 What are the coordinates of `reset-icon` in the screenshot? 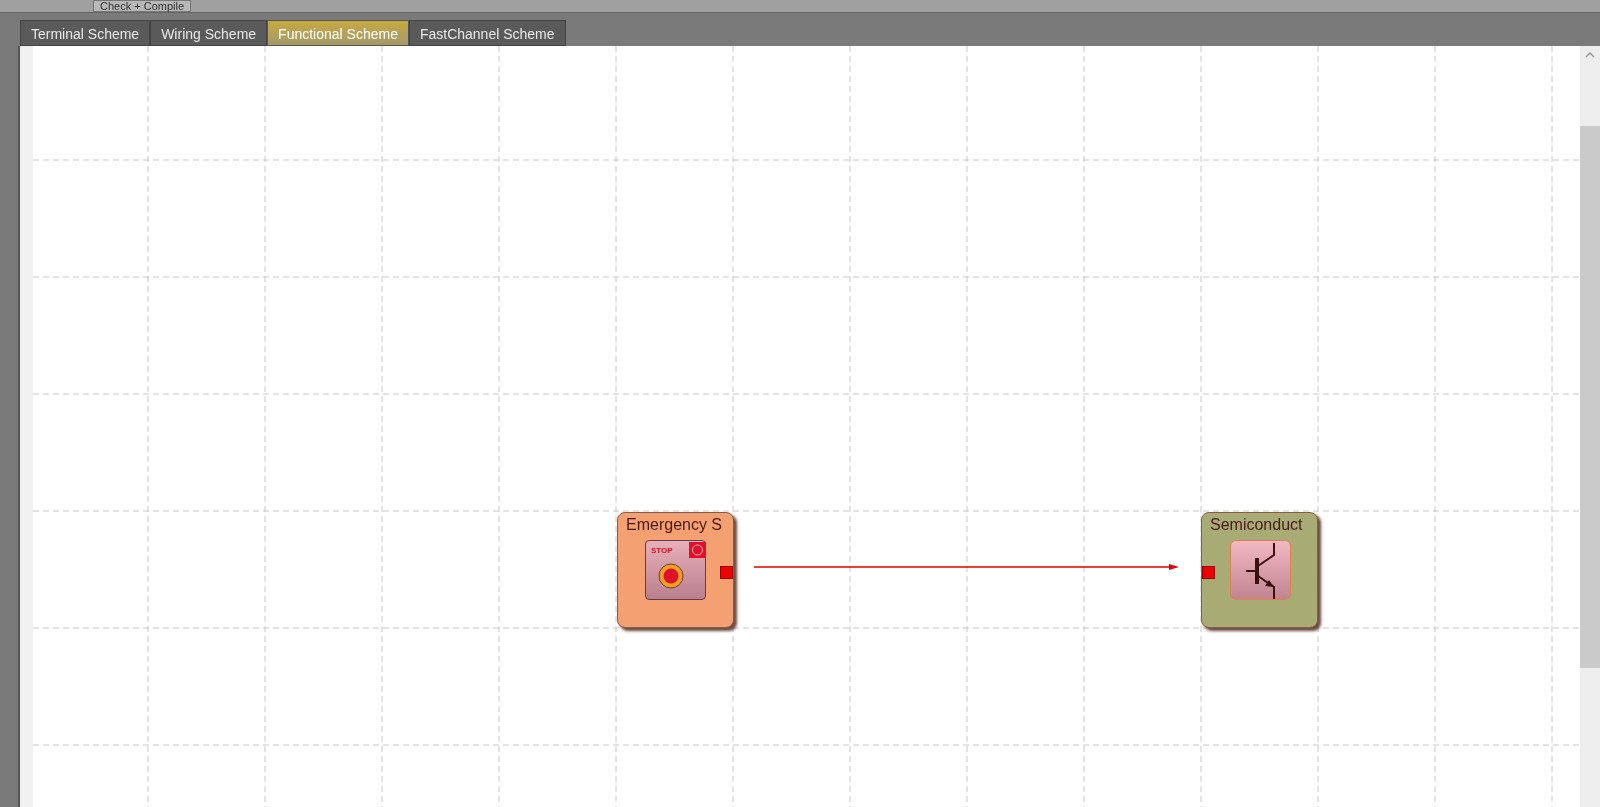 It's located at (697, 550).